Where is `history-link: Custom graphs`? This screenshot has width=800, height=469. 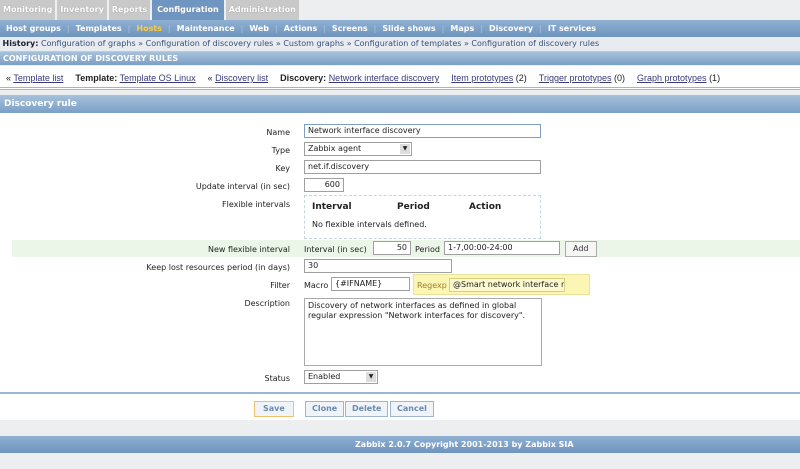
history-link: Custom graphs is located at coordinates (313, 43).